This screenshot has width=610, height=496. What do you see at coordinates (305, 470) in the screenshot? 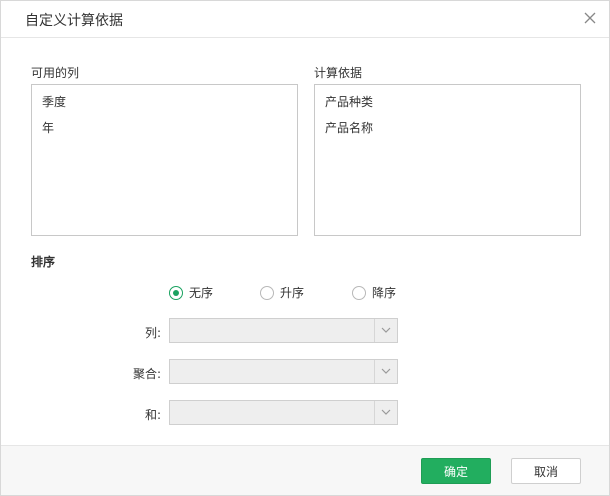
I see `dialog-footer: 确定 取消` at bounding box center [305, 470].